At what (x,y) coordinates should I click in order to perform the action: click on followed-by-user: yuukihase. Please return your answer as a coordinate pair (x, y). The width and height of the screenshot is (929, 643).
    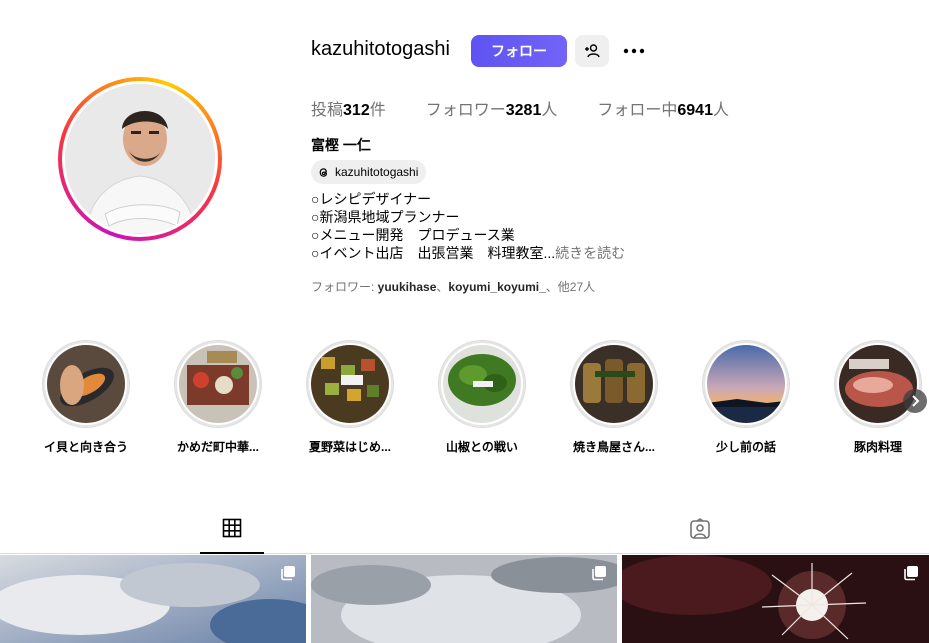
    Looking at the image, I should click on (407, 287).